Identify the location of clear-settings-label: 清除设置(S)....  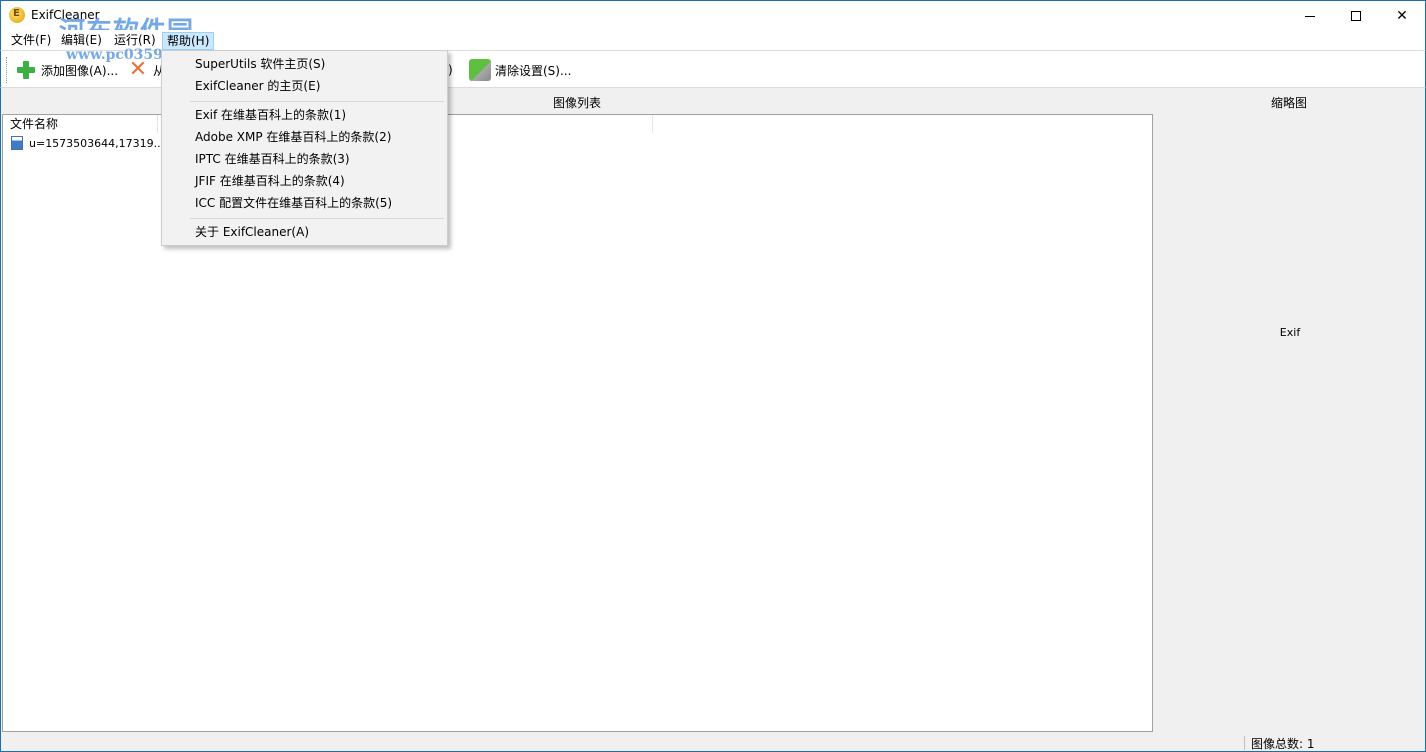
(533, 70).